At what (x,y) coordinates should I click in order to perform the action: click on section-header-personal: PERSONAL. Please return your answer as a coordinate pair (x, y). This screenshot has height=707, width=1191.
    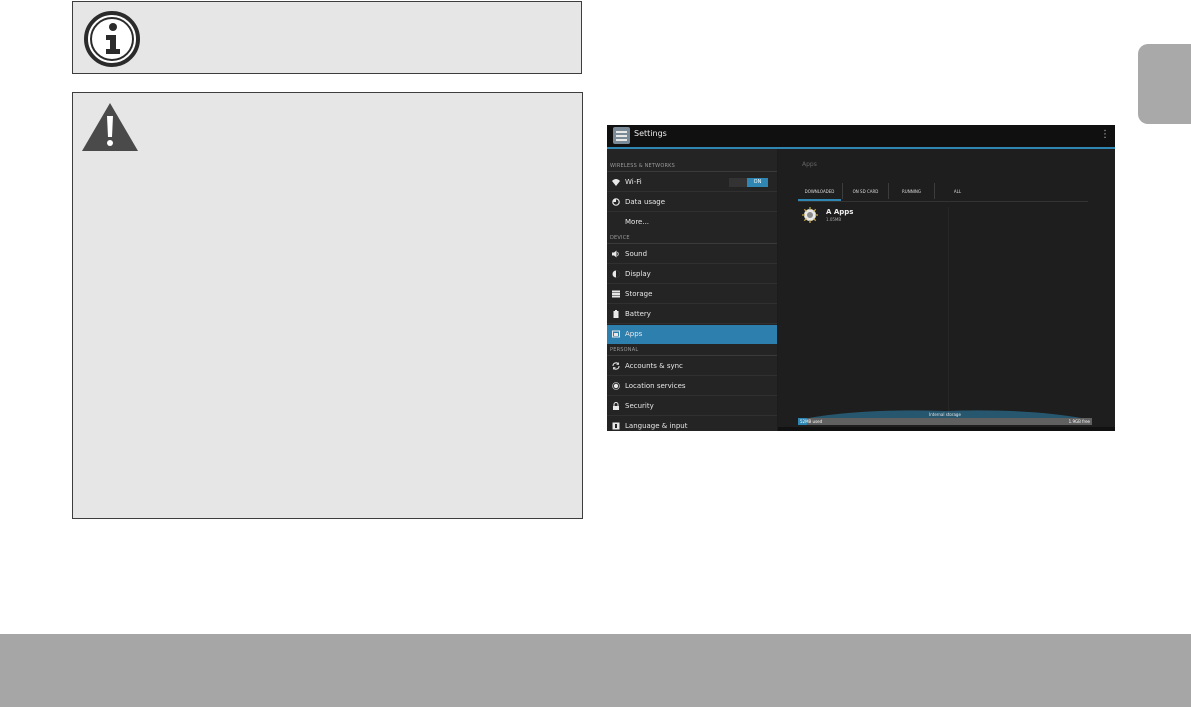
    Looking at the image, I should click on (624, 350).